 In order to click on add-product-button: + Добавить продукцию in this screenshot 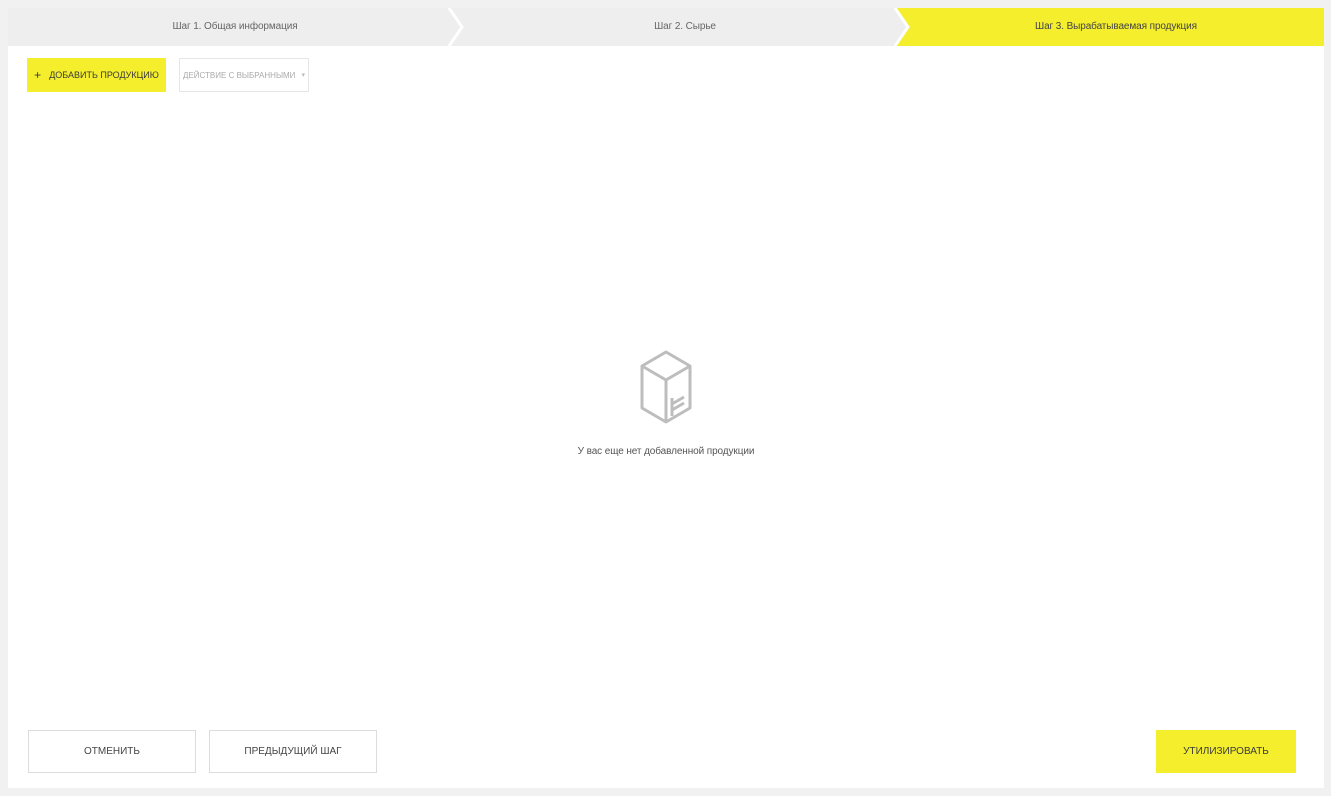, I will do `click(96, 75)`.